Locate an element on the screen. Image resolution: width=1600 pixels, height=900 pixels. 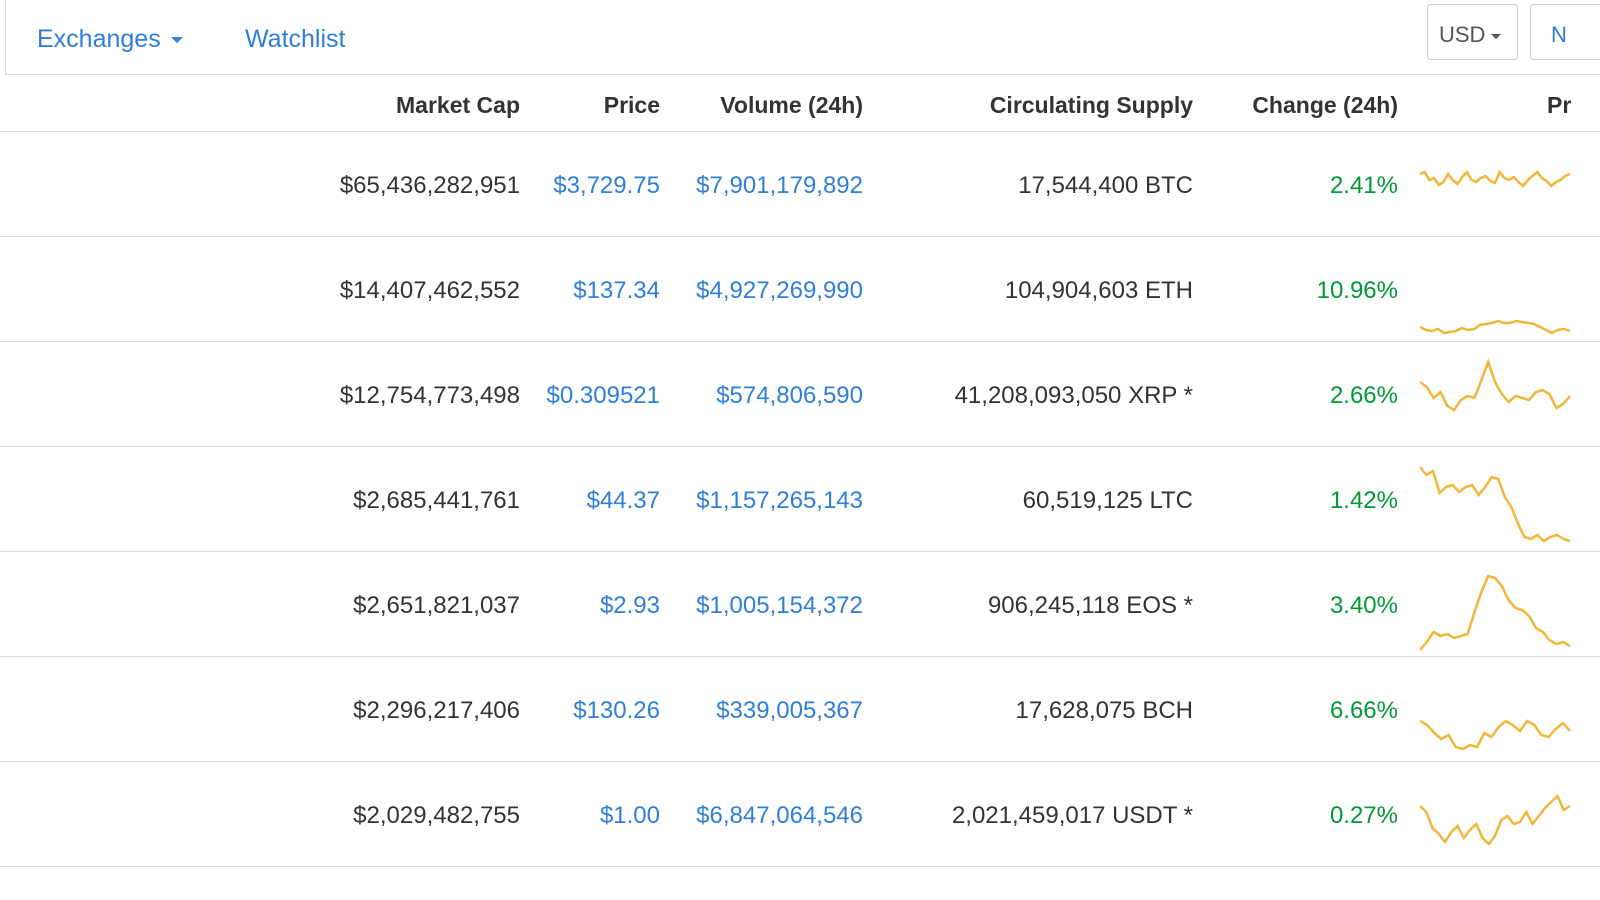
header-price-graph: Pr is located at coordinates (1559, 105).